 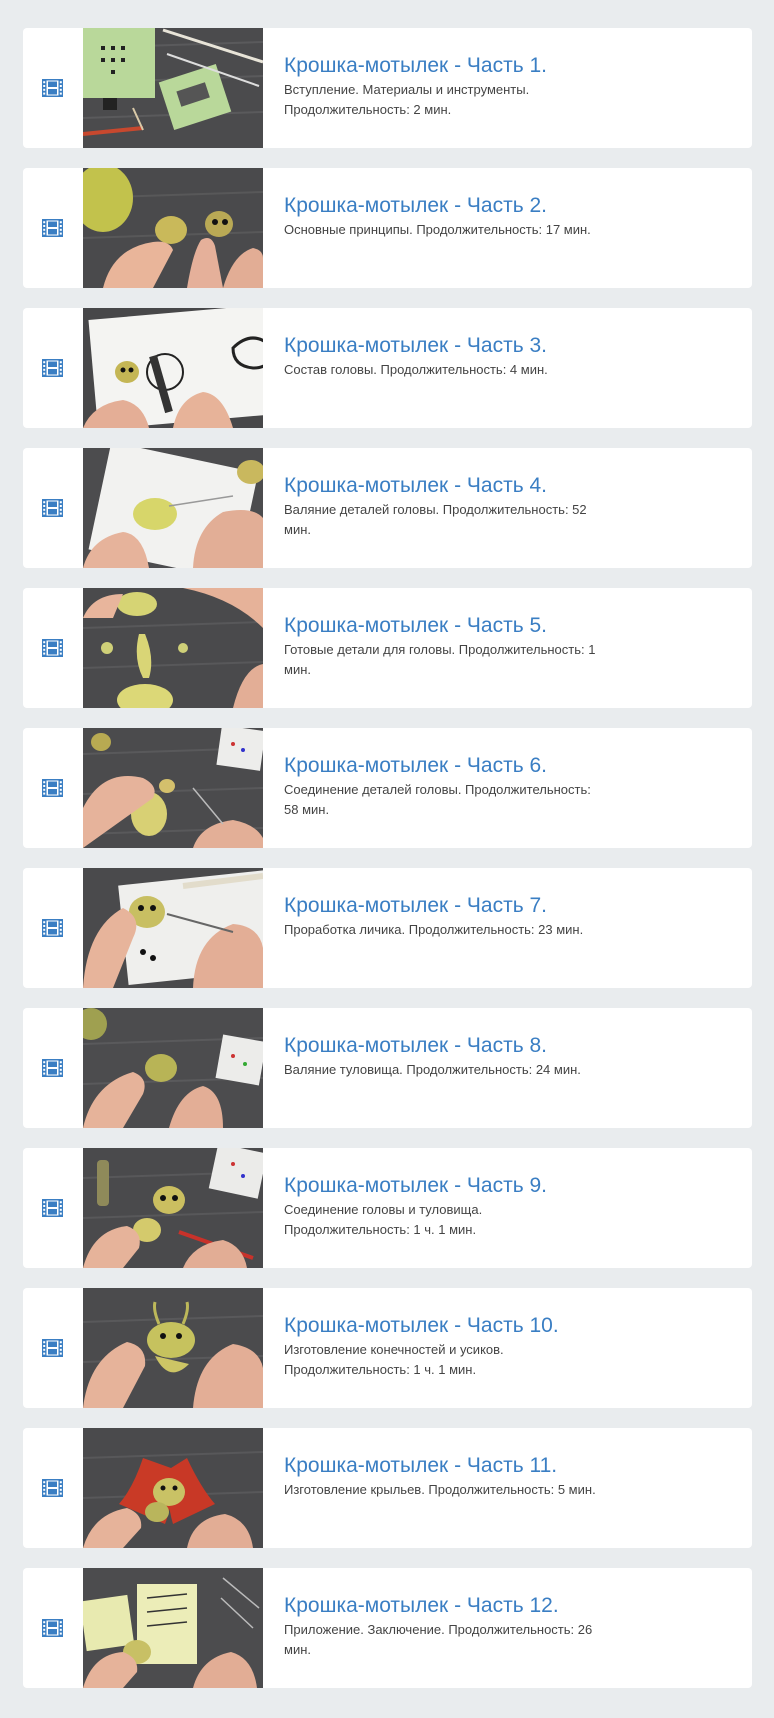 What do you see at coordinates (444, 1326) in the screenshot?
I see `lesson-title-link: Крошка-мотылек - Часть 10.` at bounding box center [444, 1326].